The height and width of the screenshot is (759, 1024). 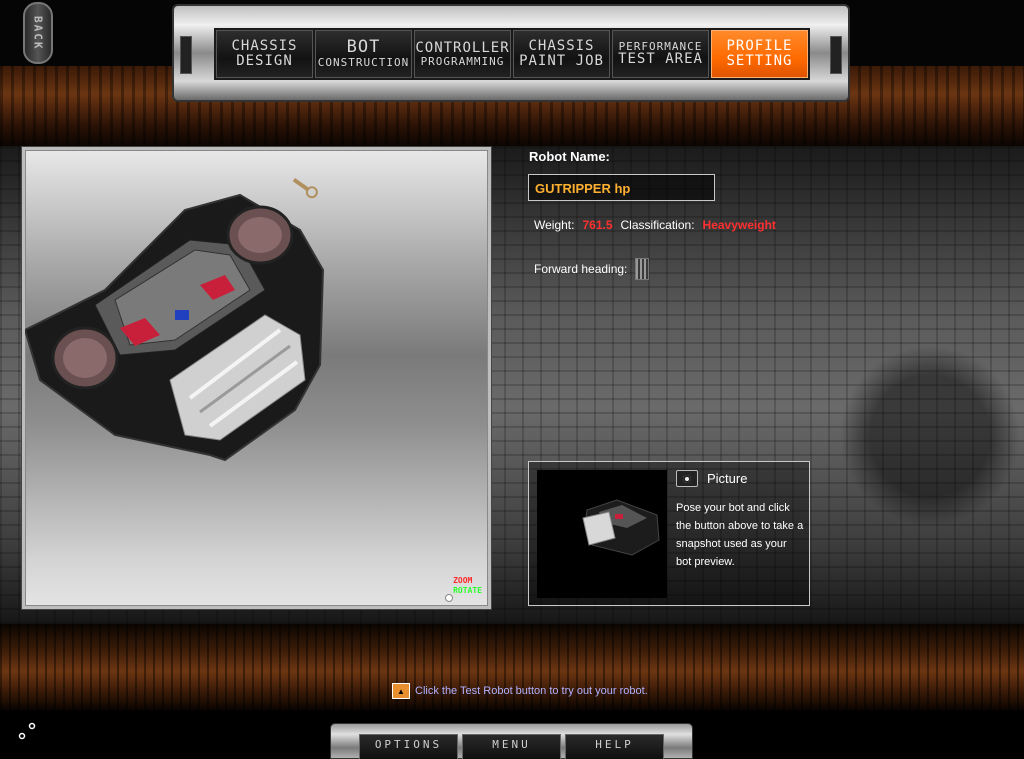 What do you see at coordinates (759, 46) in the screenshot?
I see `tab-label-line1: PROFILE` at bounding box center [759, 46].